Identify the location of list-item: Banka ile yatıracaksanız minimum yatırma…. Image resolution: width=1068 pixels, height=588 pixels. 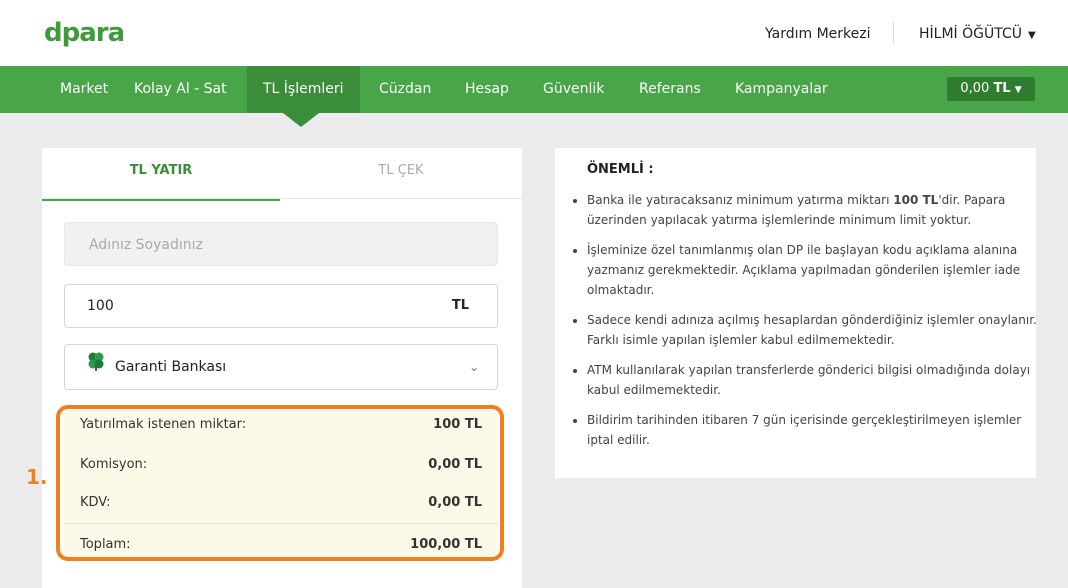
(812, 210).